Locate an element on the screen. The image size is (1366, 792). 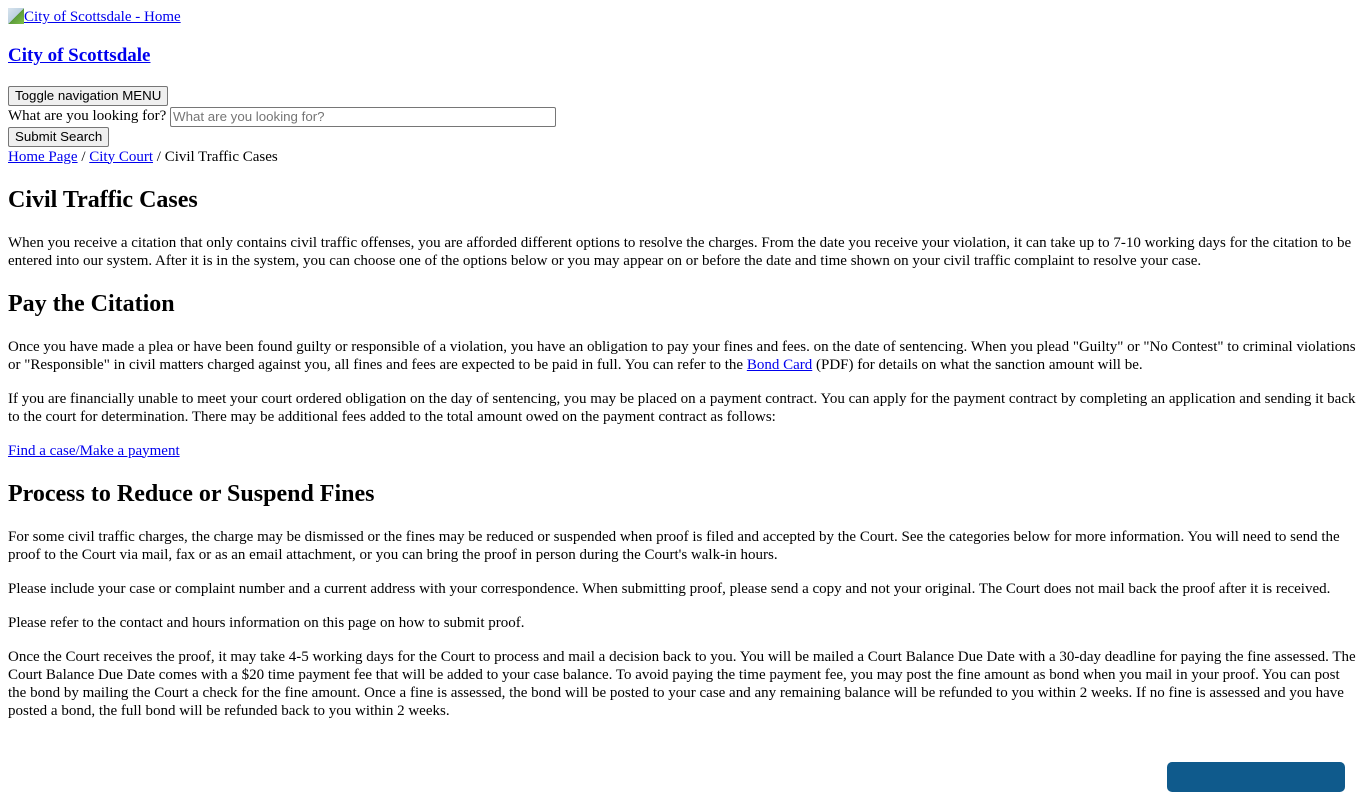
toggle-navigation-button: Toggle navigation MENU is located at coordinates (88, 96).